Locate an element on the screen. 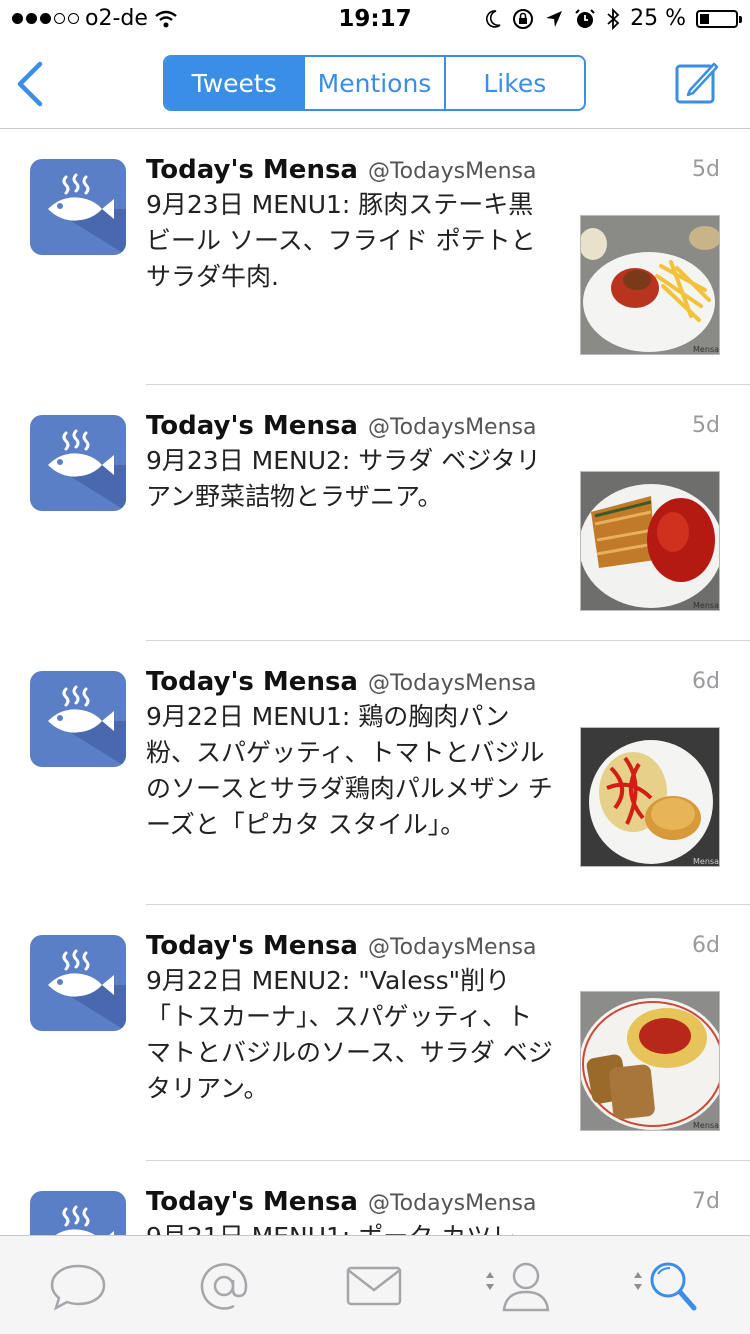 The height and width of the screenshot is (1334, 750). tweet-text: 9月23日 MENU2: サラダ ベジタリアン野菜詰物とラザニア。 is located at coordinates (343, 478).